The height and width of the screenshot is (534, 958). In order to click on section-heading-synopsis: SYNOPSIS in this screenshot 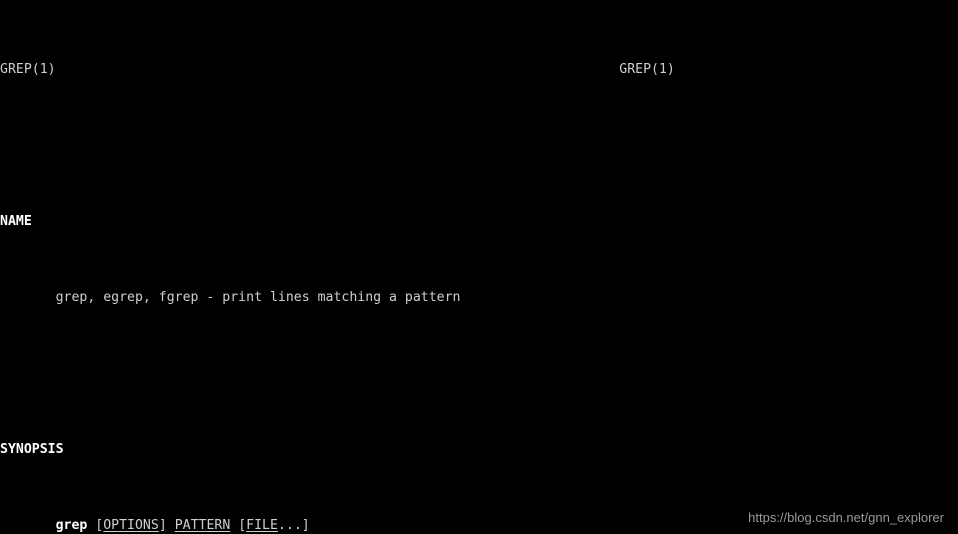, I will do `click(479, 449)`.